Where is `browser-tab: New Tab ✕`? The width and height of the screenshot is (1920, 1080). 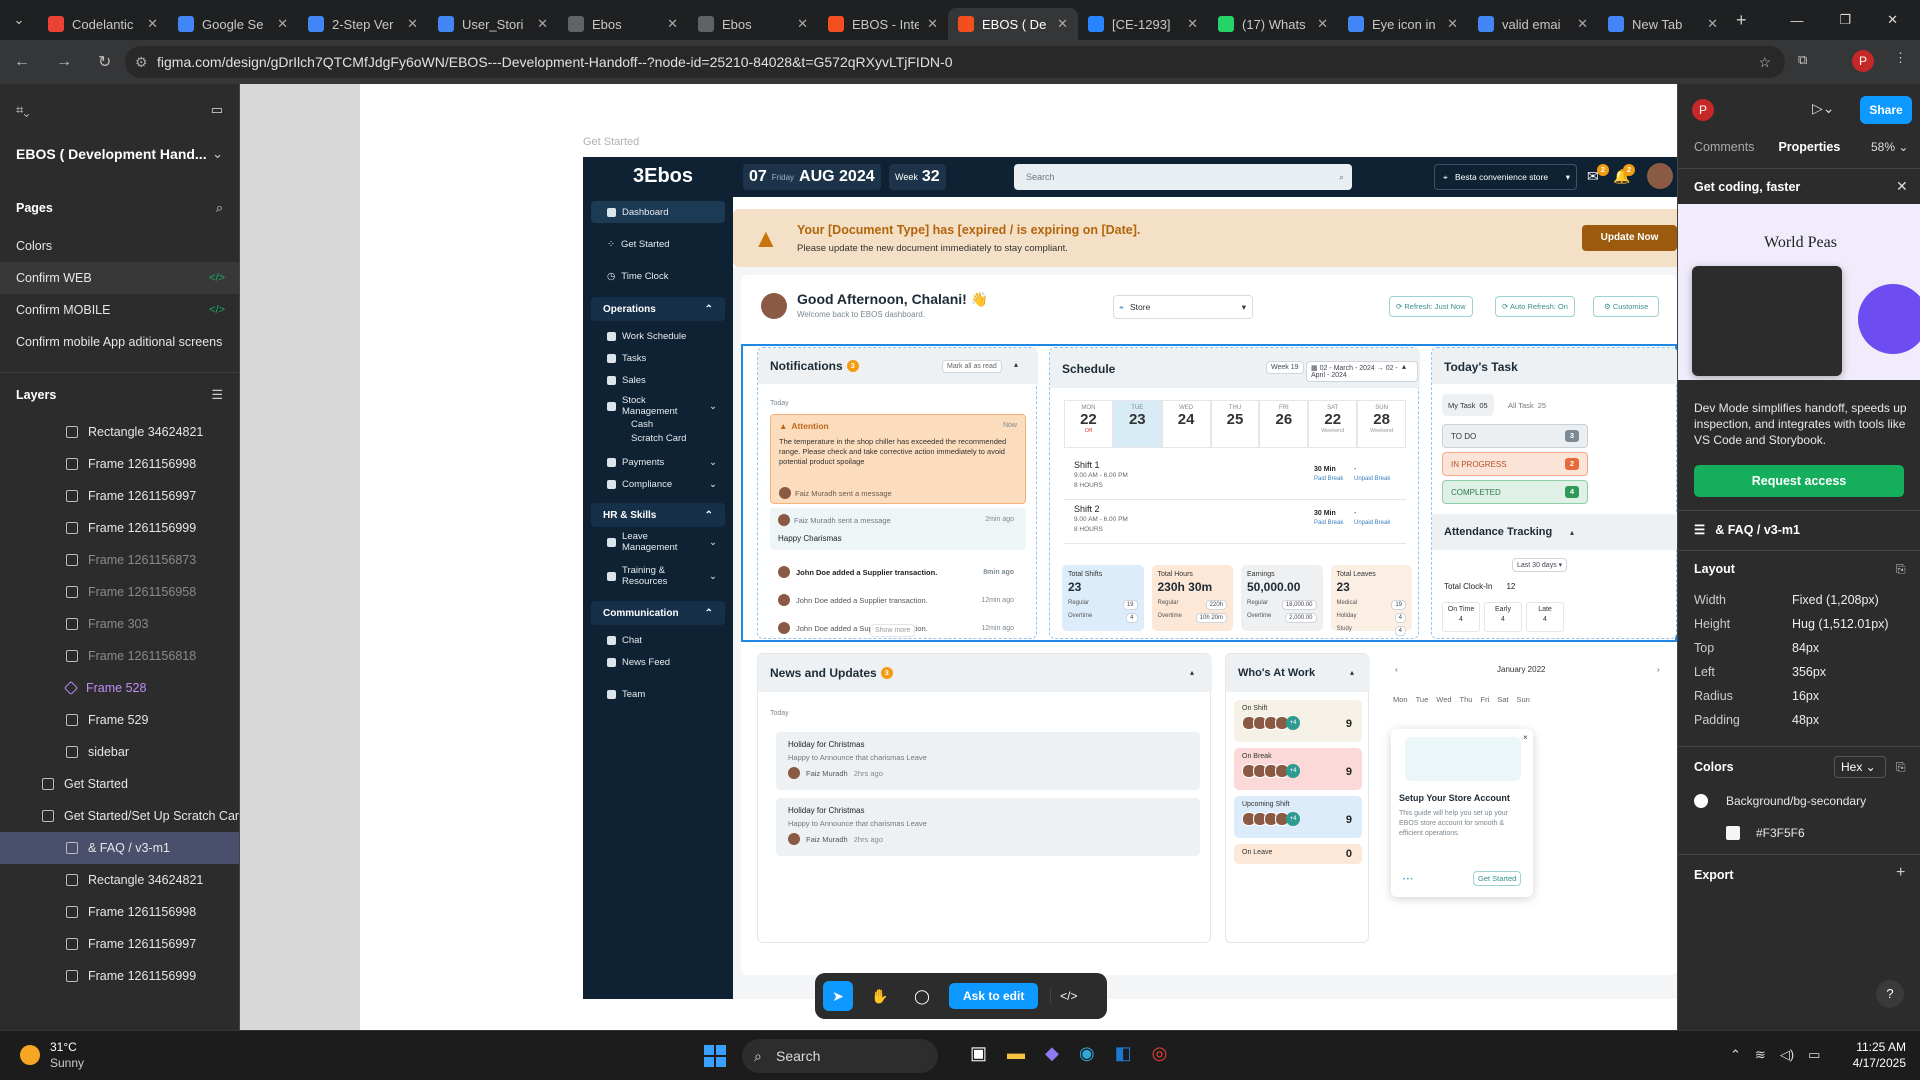 browser-tab: New Tab ✕ is located at coordinates (1663, 24).